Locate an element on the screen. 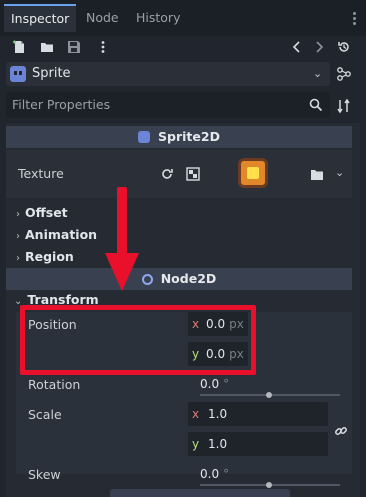 The width and height of the screenshot is (366, 497). folder-icon is located at coordinates (317, 175).